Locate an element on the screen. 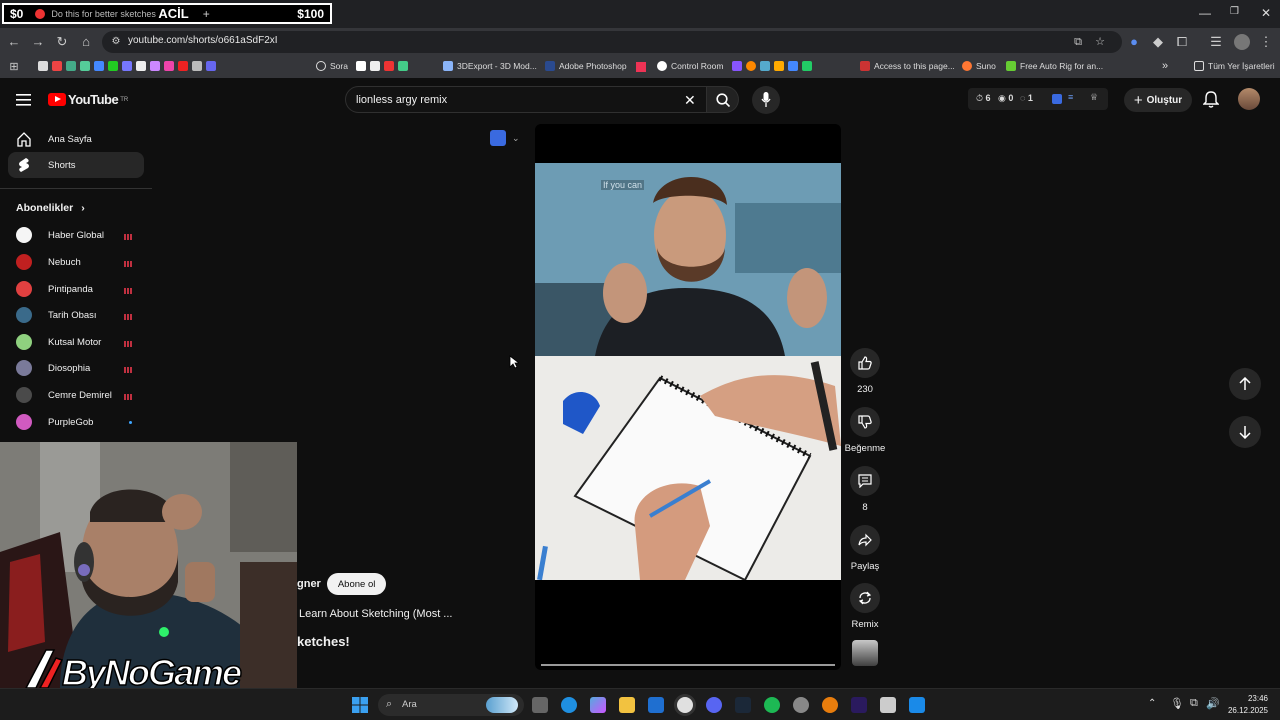 The image size is (1280, 720). bookmark-suno: Suno is located at coordinates (979, 66).